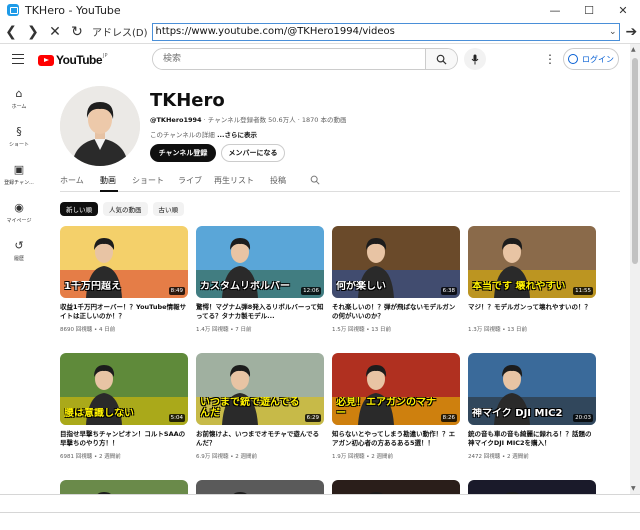 This screenshot has width=640, height=530. I want to click on close-button: ✕, so click(623, 10).